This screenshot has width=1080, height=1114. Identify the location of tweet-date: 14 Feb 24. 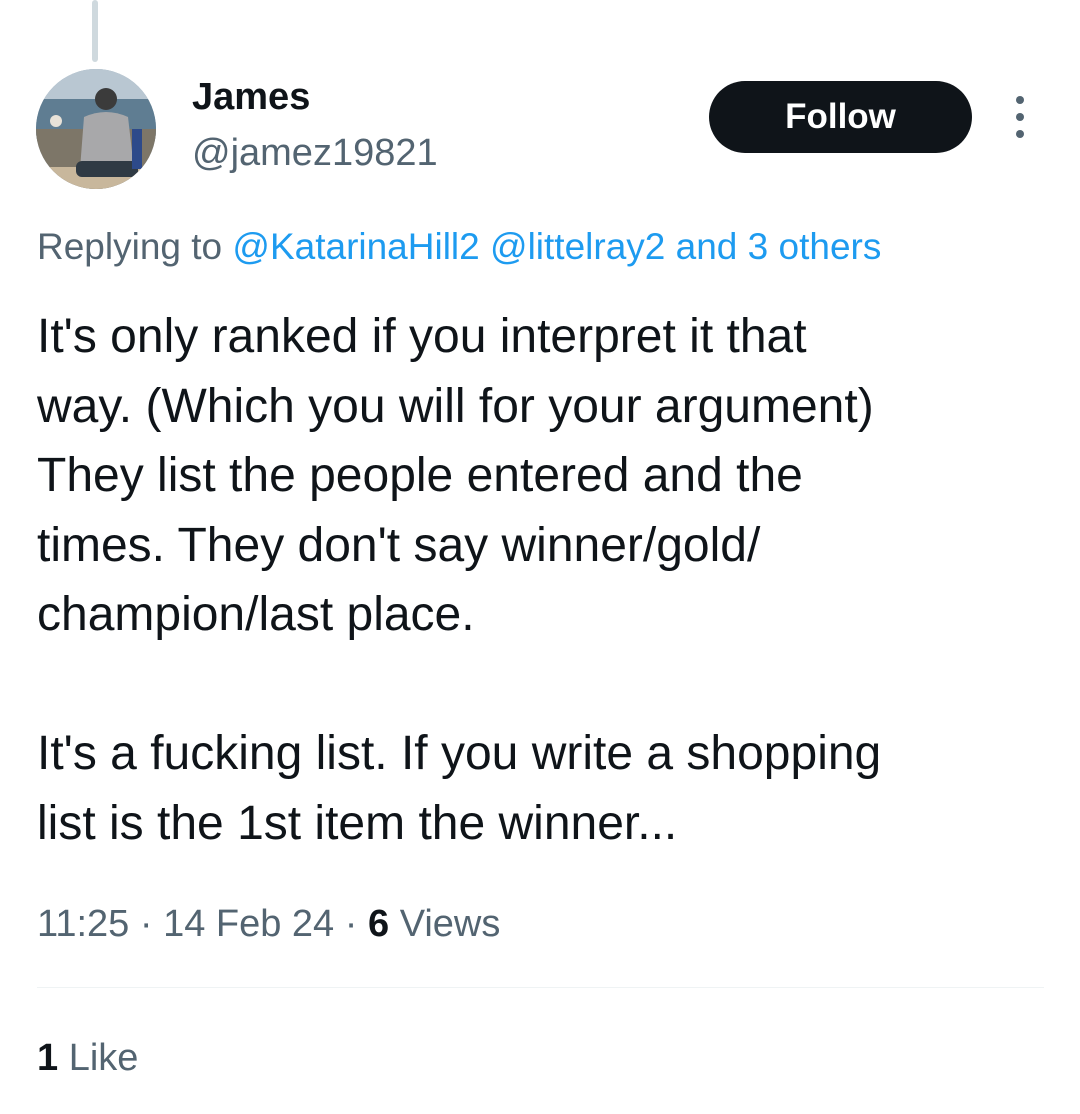
(248, 924).